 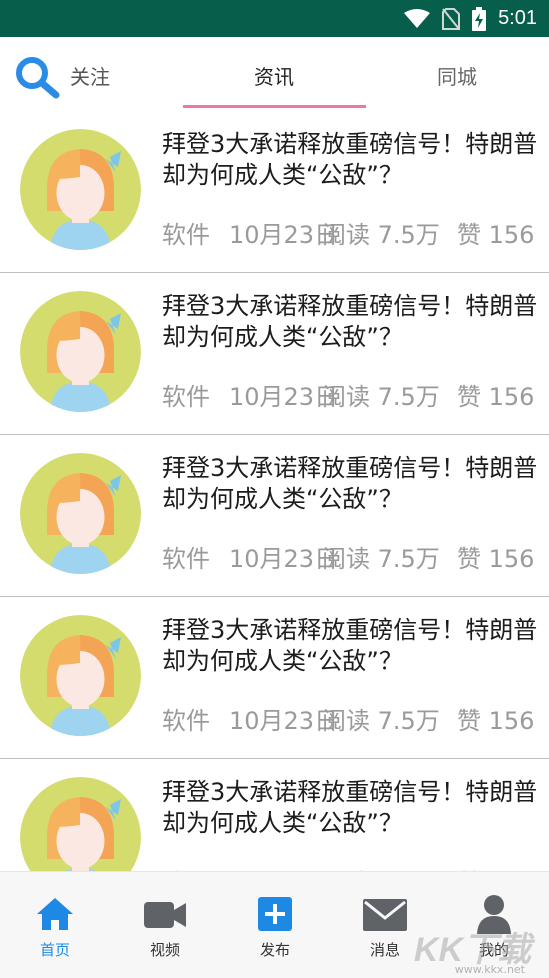 What do you see at coordinates (55, 914) in the screenshot?
I see `home-icon` at bounding box center [55, 914].